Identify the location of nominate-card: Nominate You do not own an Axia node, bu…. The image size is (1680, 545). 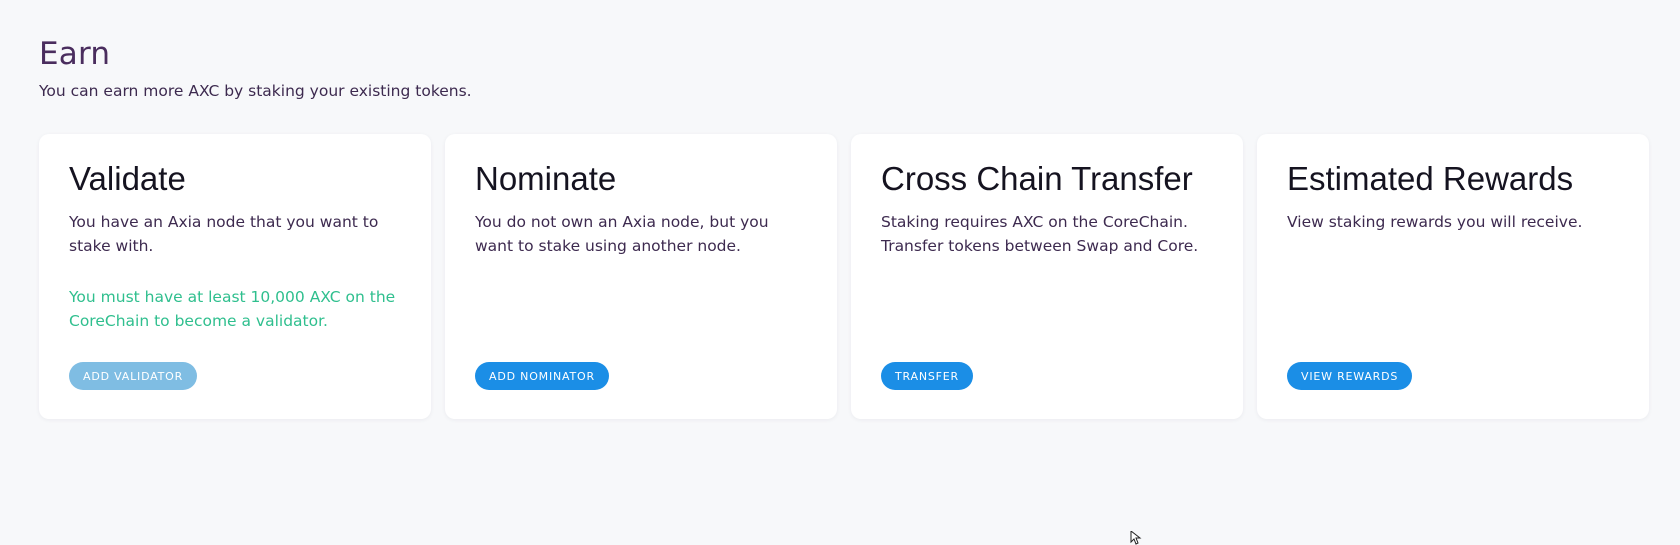
(641, 276).